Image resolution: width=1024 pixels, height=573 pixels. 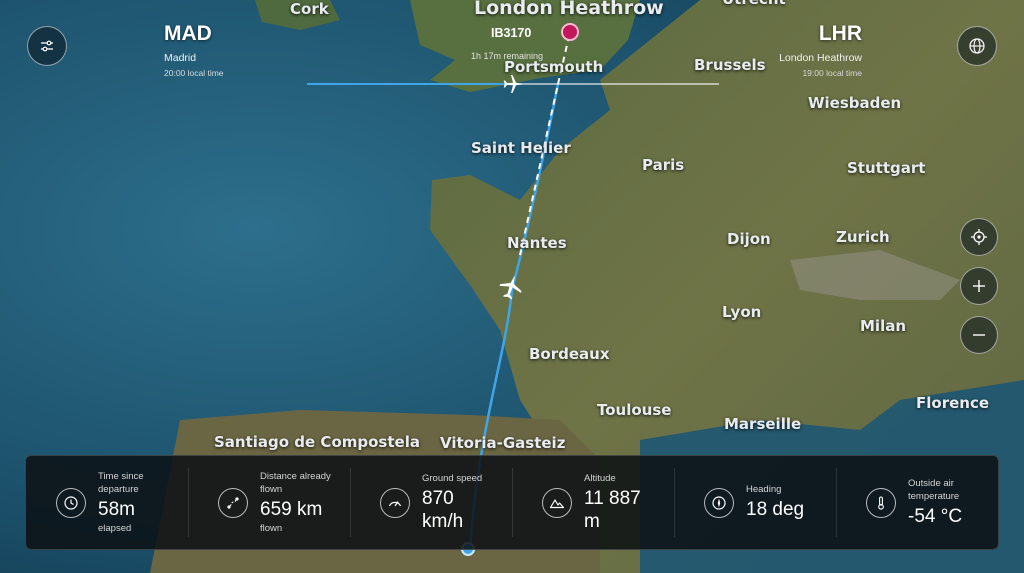 What do you see at coordinates (749, 239) in the screenshot?
I see `map-label-dijon: Dijon` at bounding box center [749, 239].